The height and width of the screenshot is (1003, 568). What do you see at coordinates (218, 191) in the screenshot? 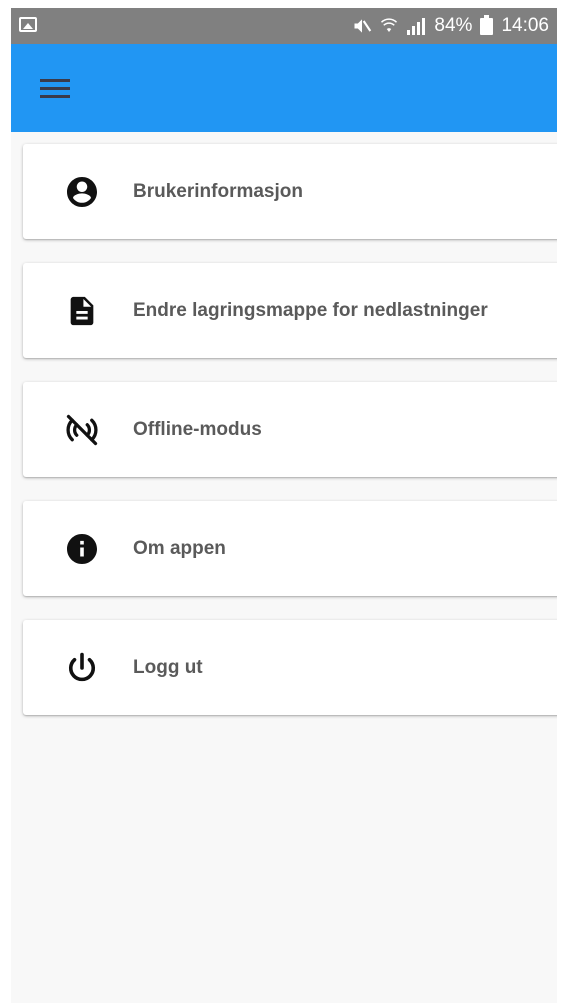
I see `menu-item-label: Brukerinformasjon` at bounding box center [218, 191].